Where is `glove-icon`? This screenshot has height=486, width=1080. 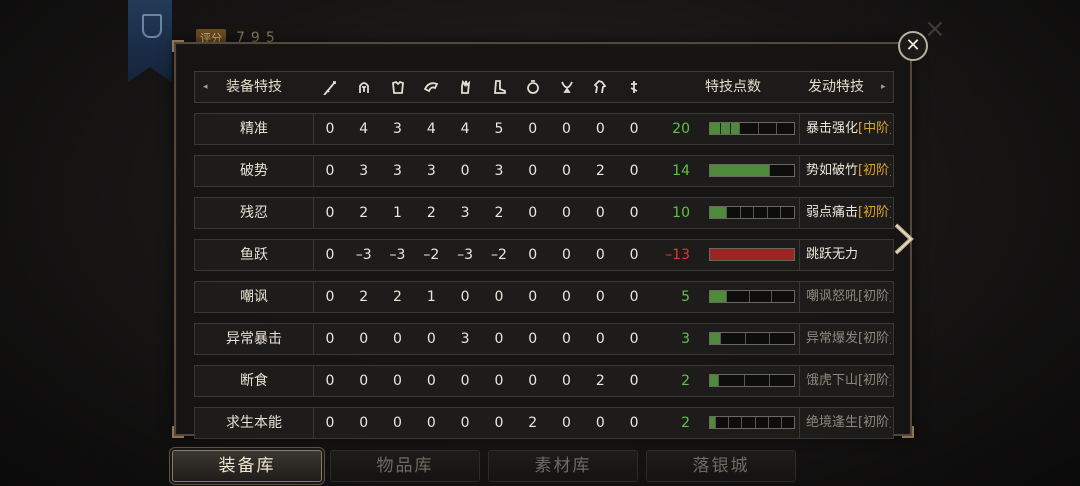
glove-icon is located at coordinates (466, 86).